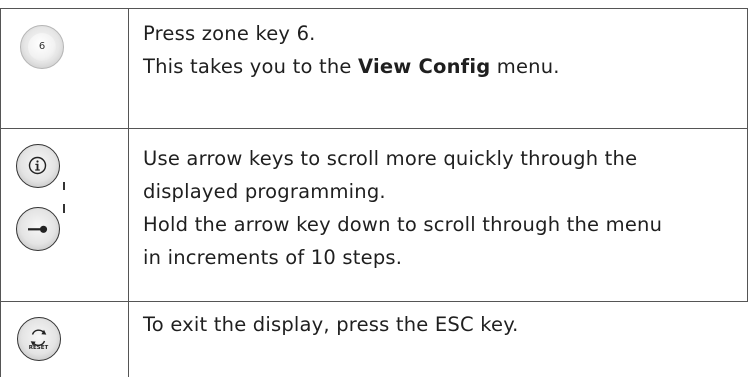 This screenshot has width=748, height=377. What do you see at coordinates (128, 192) in the screenshot?
I see `column-divider` at bounding box center [128, 192].